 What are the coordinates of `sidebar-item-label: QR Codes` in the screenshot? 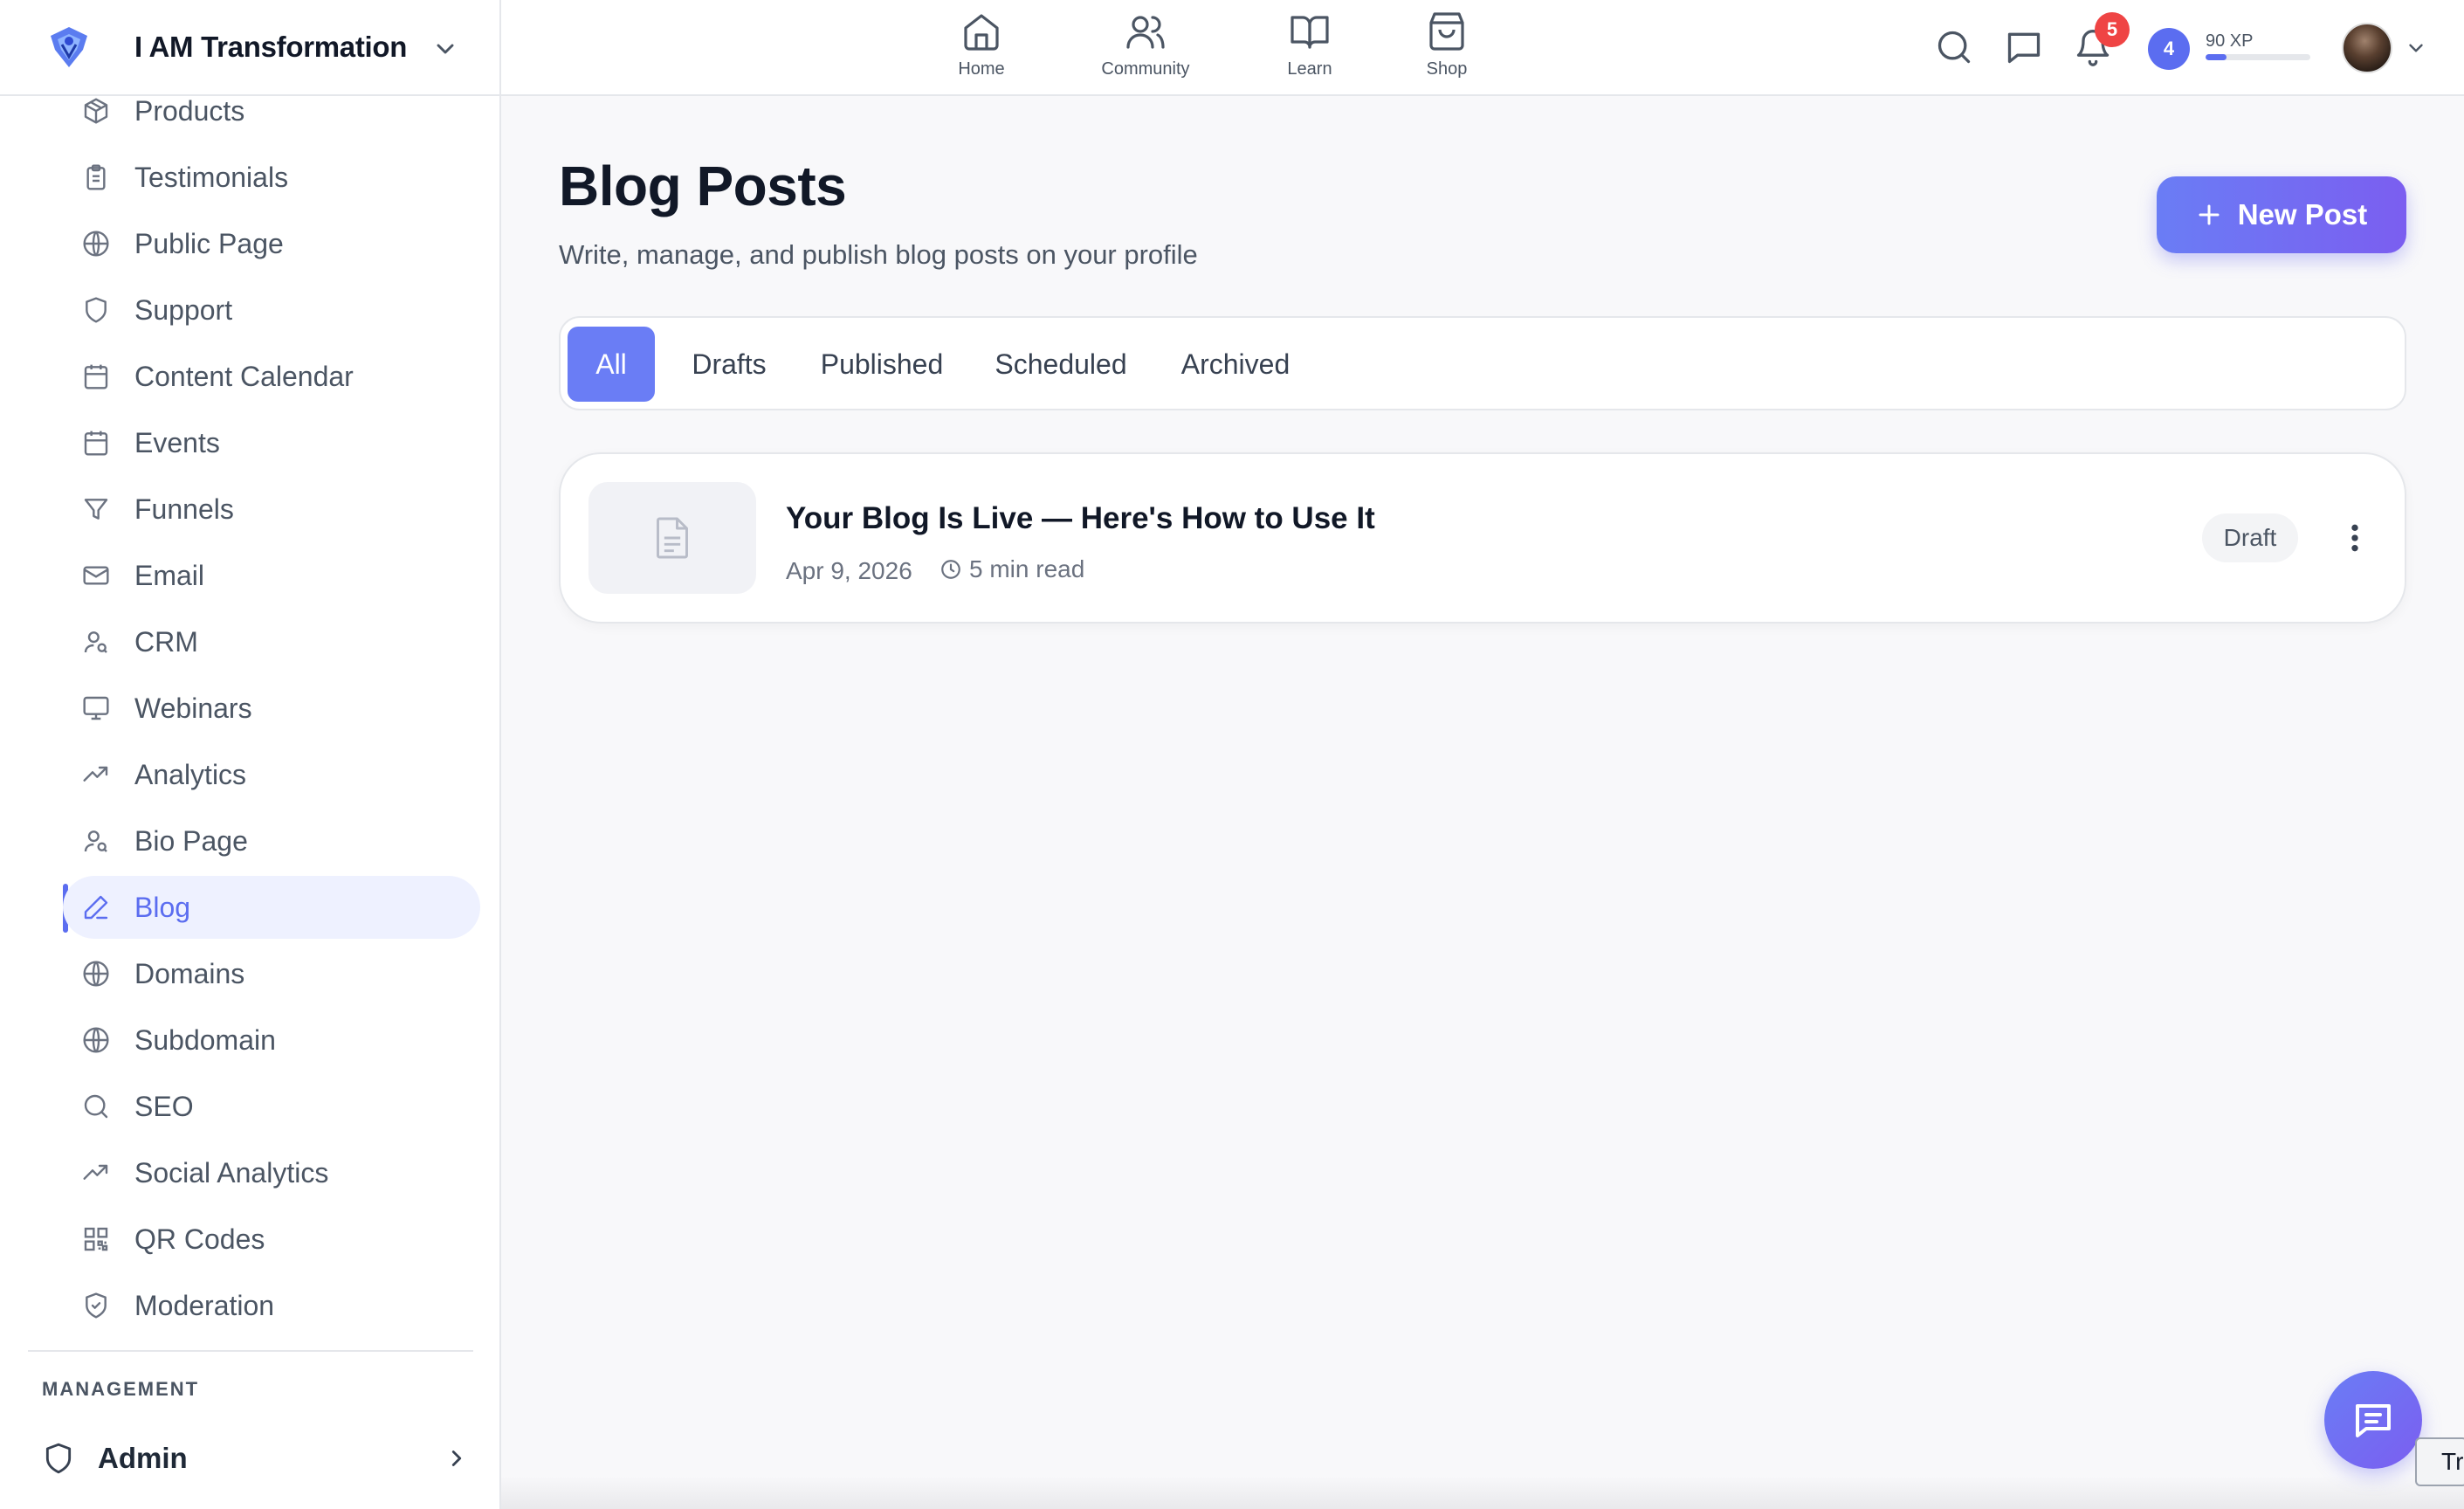 It's located at (199, 1239).